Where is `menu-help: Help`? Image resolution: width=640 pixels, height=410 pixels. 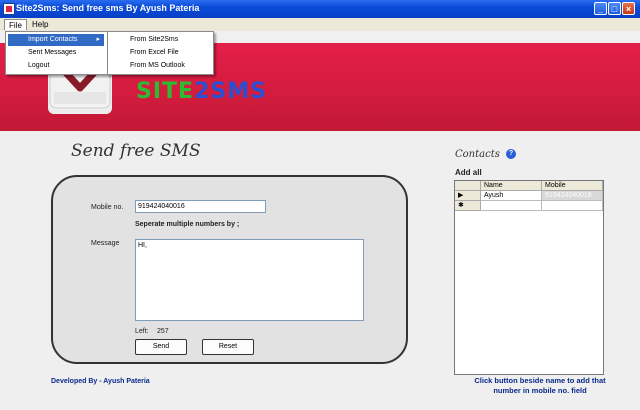 menu-help: Help is located at coordinates (40, 24).